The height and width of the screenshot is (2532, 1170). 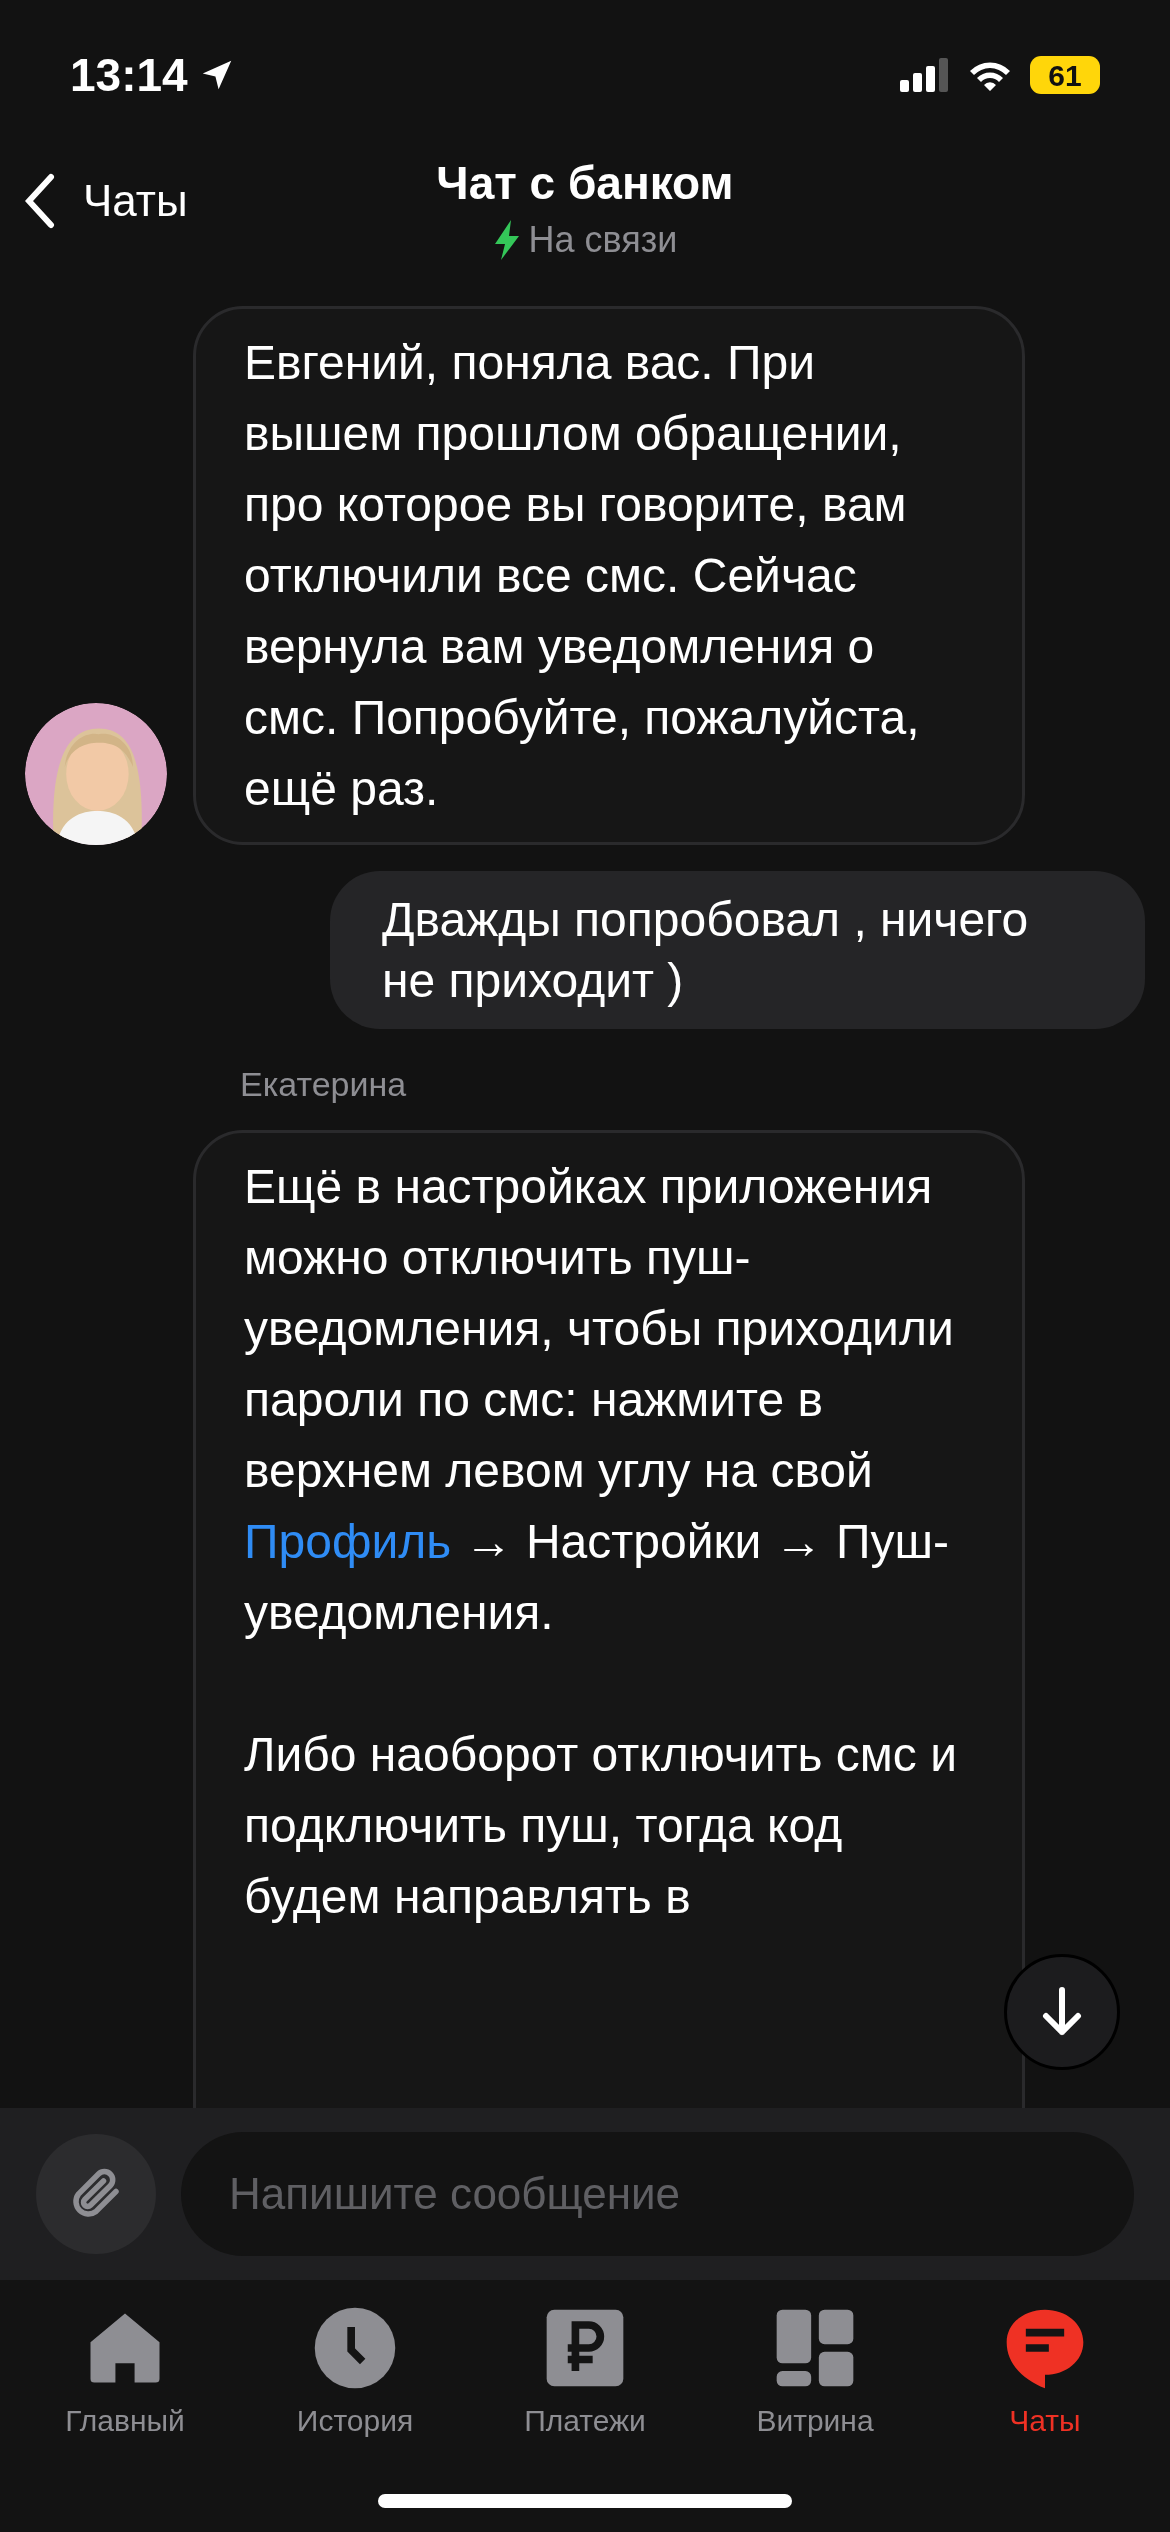 I want to click on message-input: Напишите сообщение, so click(x=657, y=2194).